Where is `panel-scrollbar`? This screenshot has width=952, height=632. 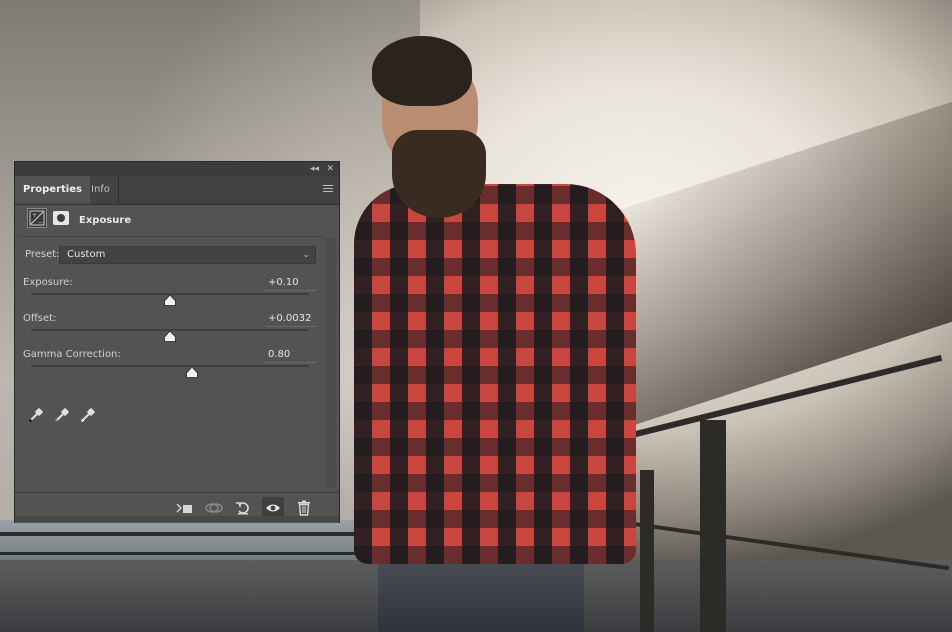
panel-scrollbar is located at coordinates (331, 363).